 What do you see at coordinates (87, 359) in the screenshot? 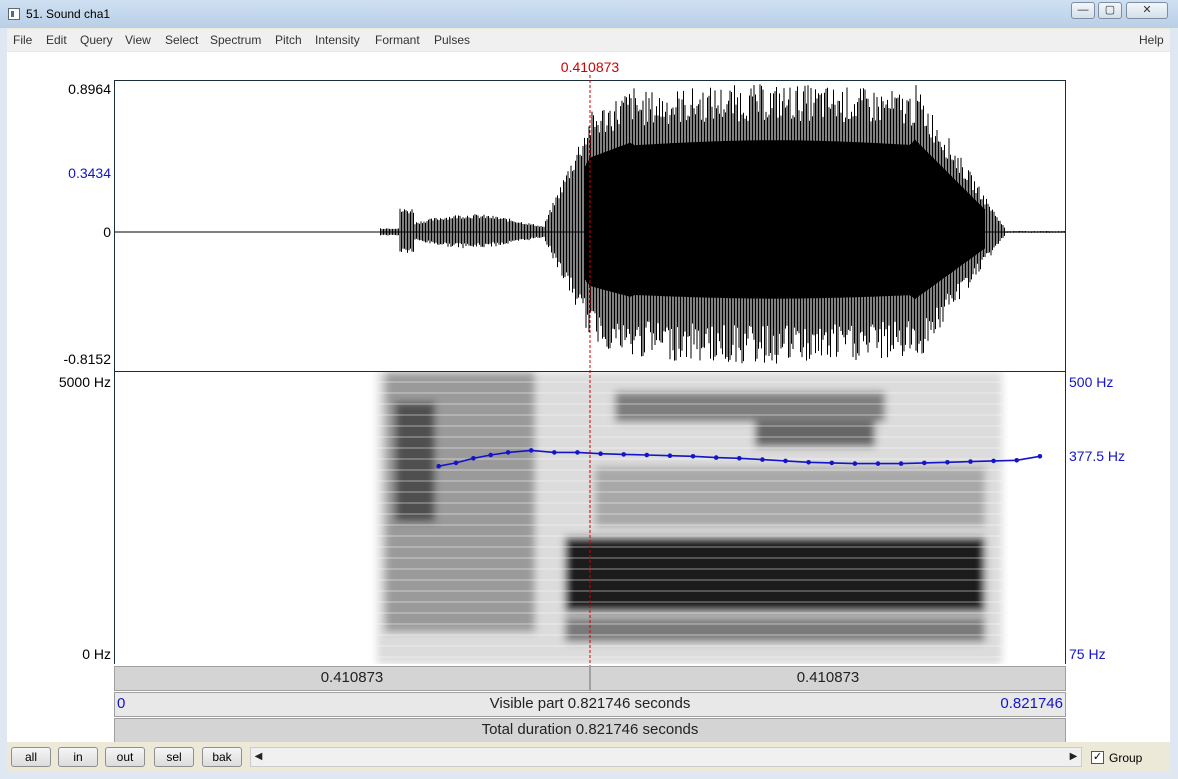
I see `waveform-min-label: -0.8152` at bounding box center [87, 359].